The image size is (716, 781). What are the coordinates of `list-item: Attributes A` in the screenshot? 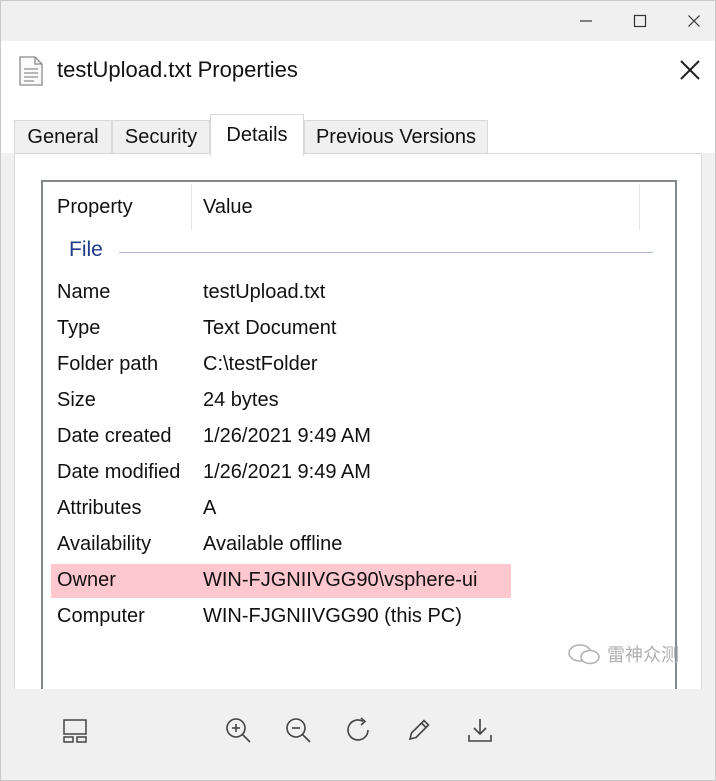 It's located at (281, 509).